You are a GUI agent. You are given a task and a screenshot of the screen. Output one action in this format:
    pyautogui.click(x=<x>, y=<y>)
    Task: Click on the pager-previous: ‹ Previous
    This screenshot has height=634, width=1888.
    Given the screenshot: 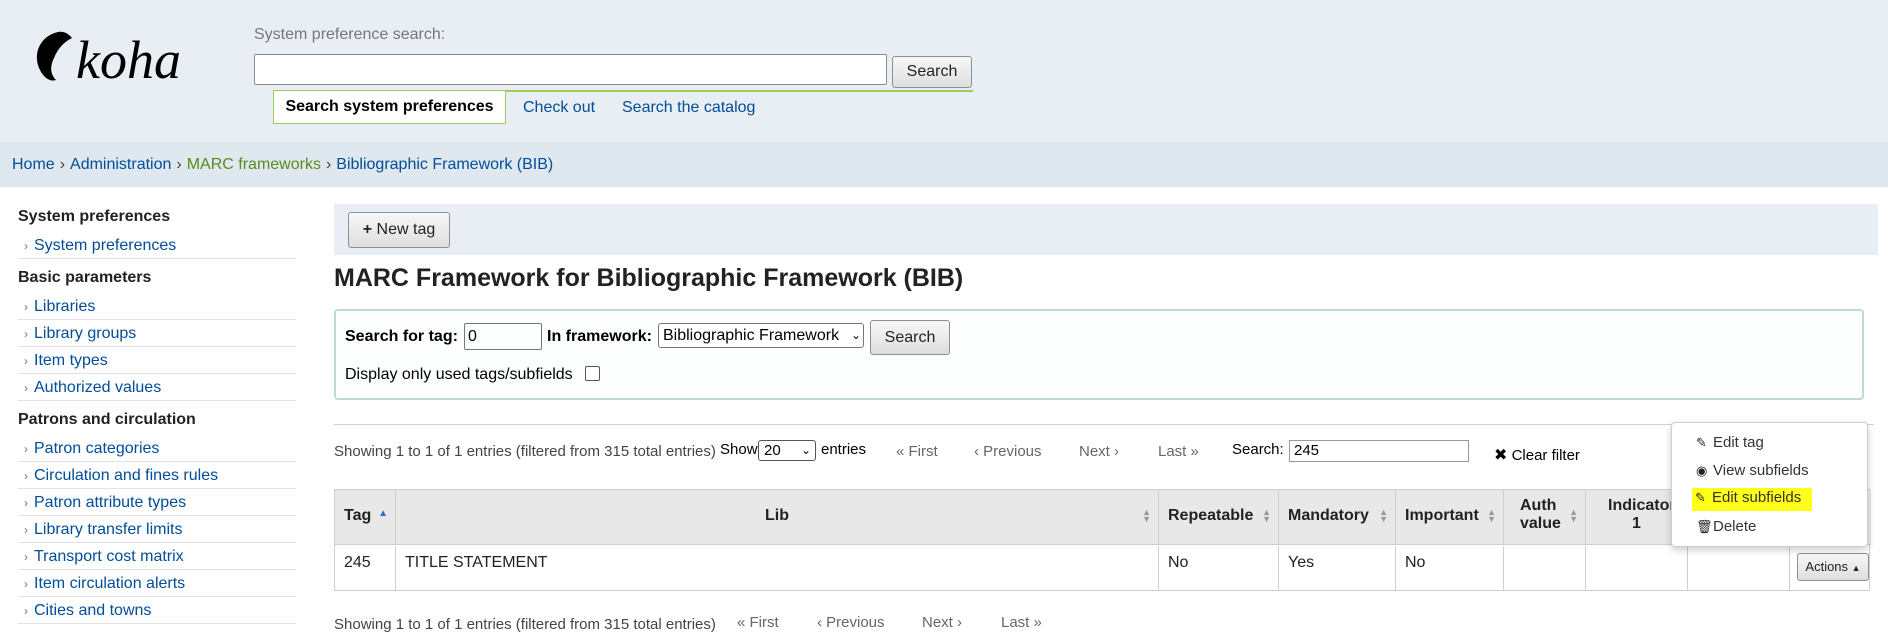 What is the action you would take?
    pyautogui.click(x=1008, y=451)
    